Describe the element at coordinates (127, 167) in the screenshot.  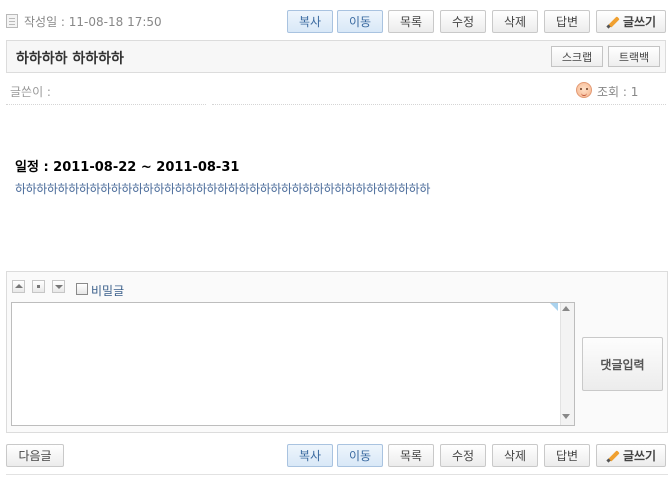
I see `schedule-text: 일정 : 2011-08-22 ~ 2011-08-31` at that location.